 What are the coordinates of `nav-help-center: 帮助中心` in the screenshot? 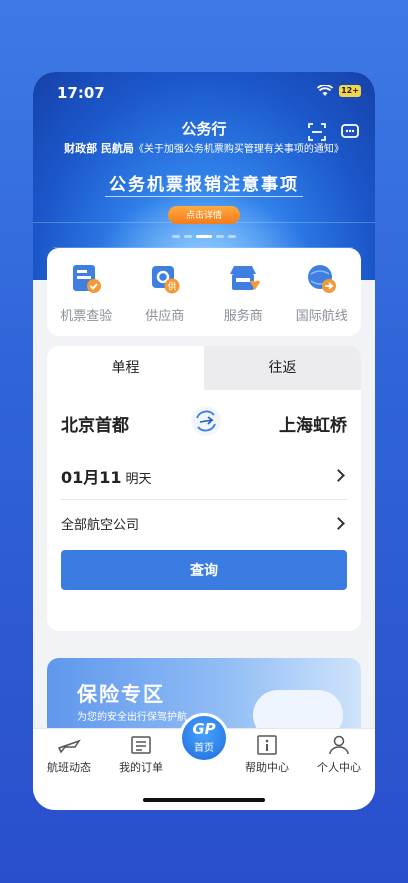 It's located at (267, 755).